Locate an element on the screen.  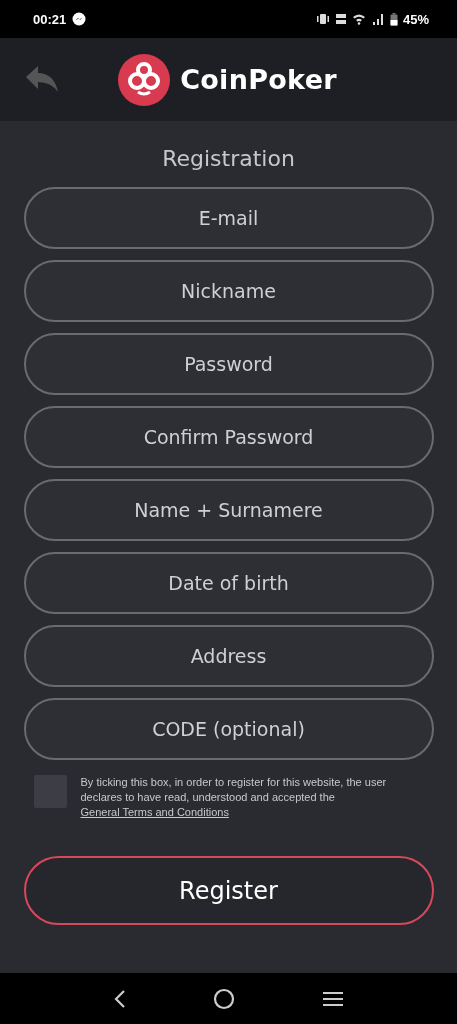
input-field: Address is located at coordinates (228, 656).